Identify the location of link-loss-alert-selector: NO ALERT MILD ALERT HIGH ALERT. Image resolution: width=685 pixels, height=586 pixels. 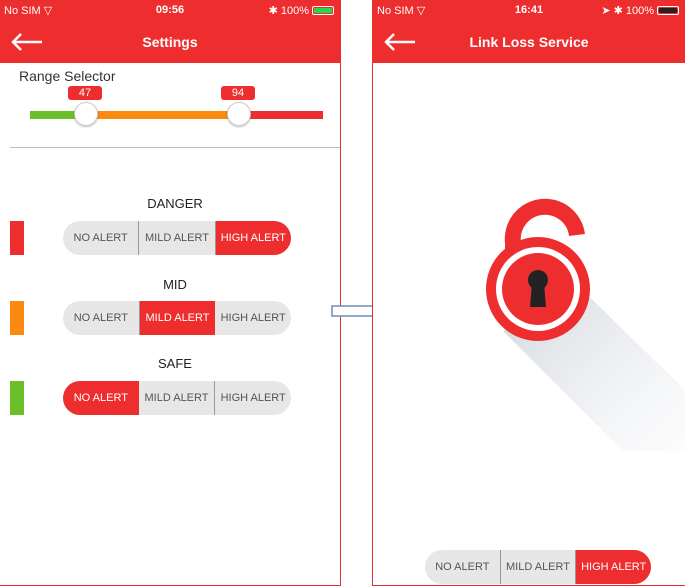
(538, 567).